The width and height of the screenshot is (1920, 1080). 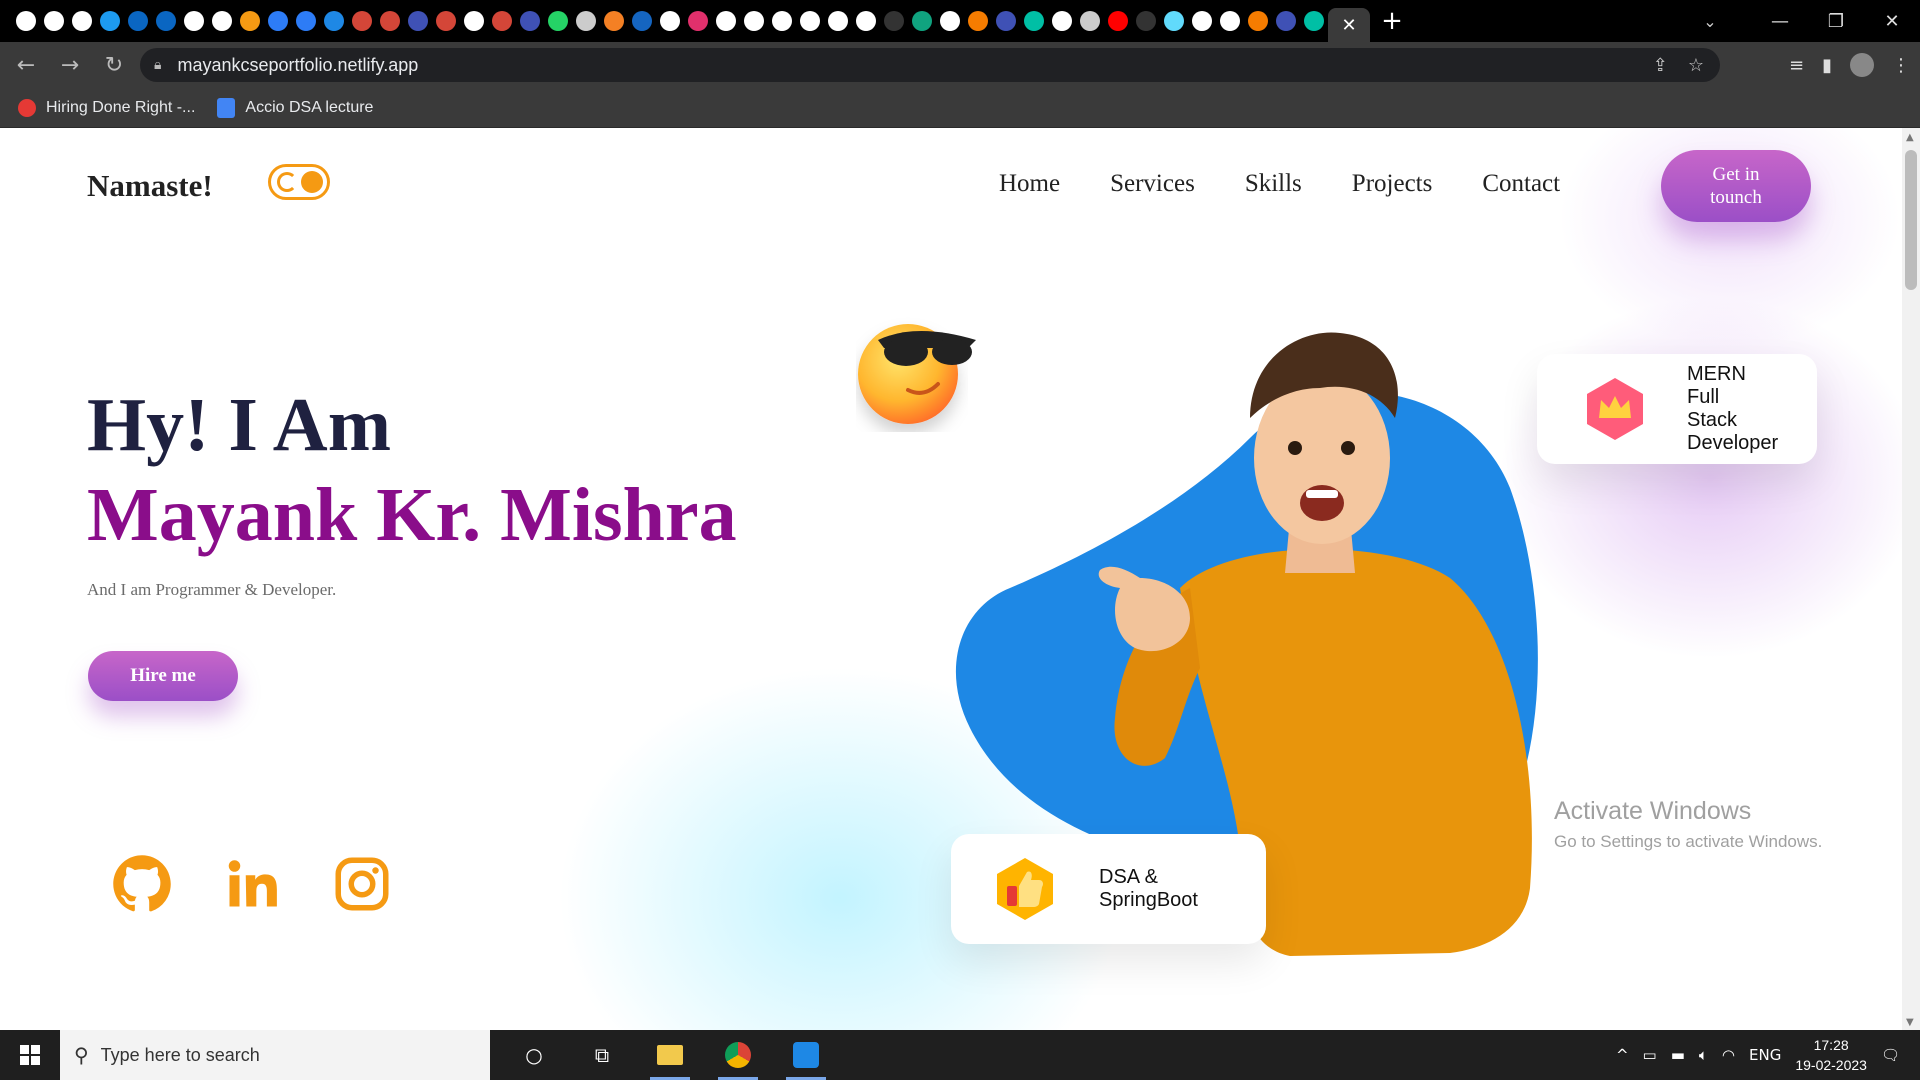 I want to click on start-button, so click(x=30, y=1055).